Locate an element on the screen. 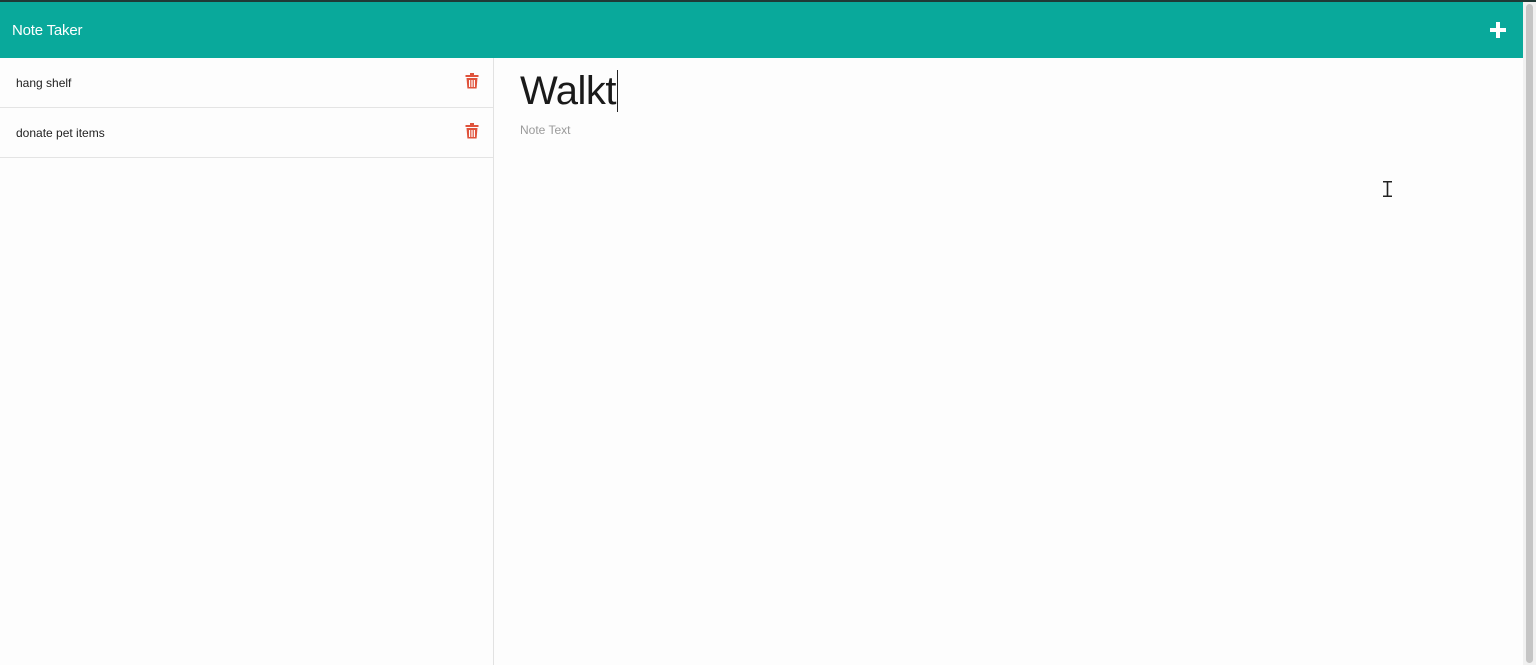 This screenshot has height=665, width=1536. note-list-item: hang shelf is located at coordinates (246, 83).